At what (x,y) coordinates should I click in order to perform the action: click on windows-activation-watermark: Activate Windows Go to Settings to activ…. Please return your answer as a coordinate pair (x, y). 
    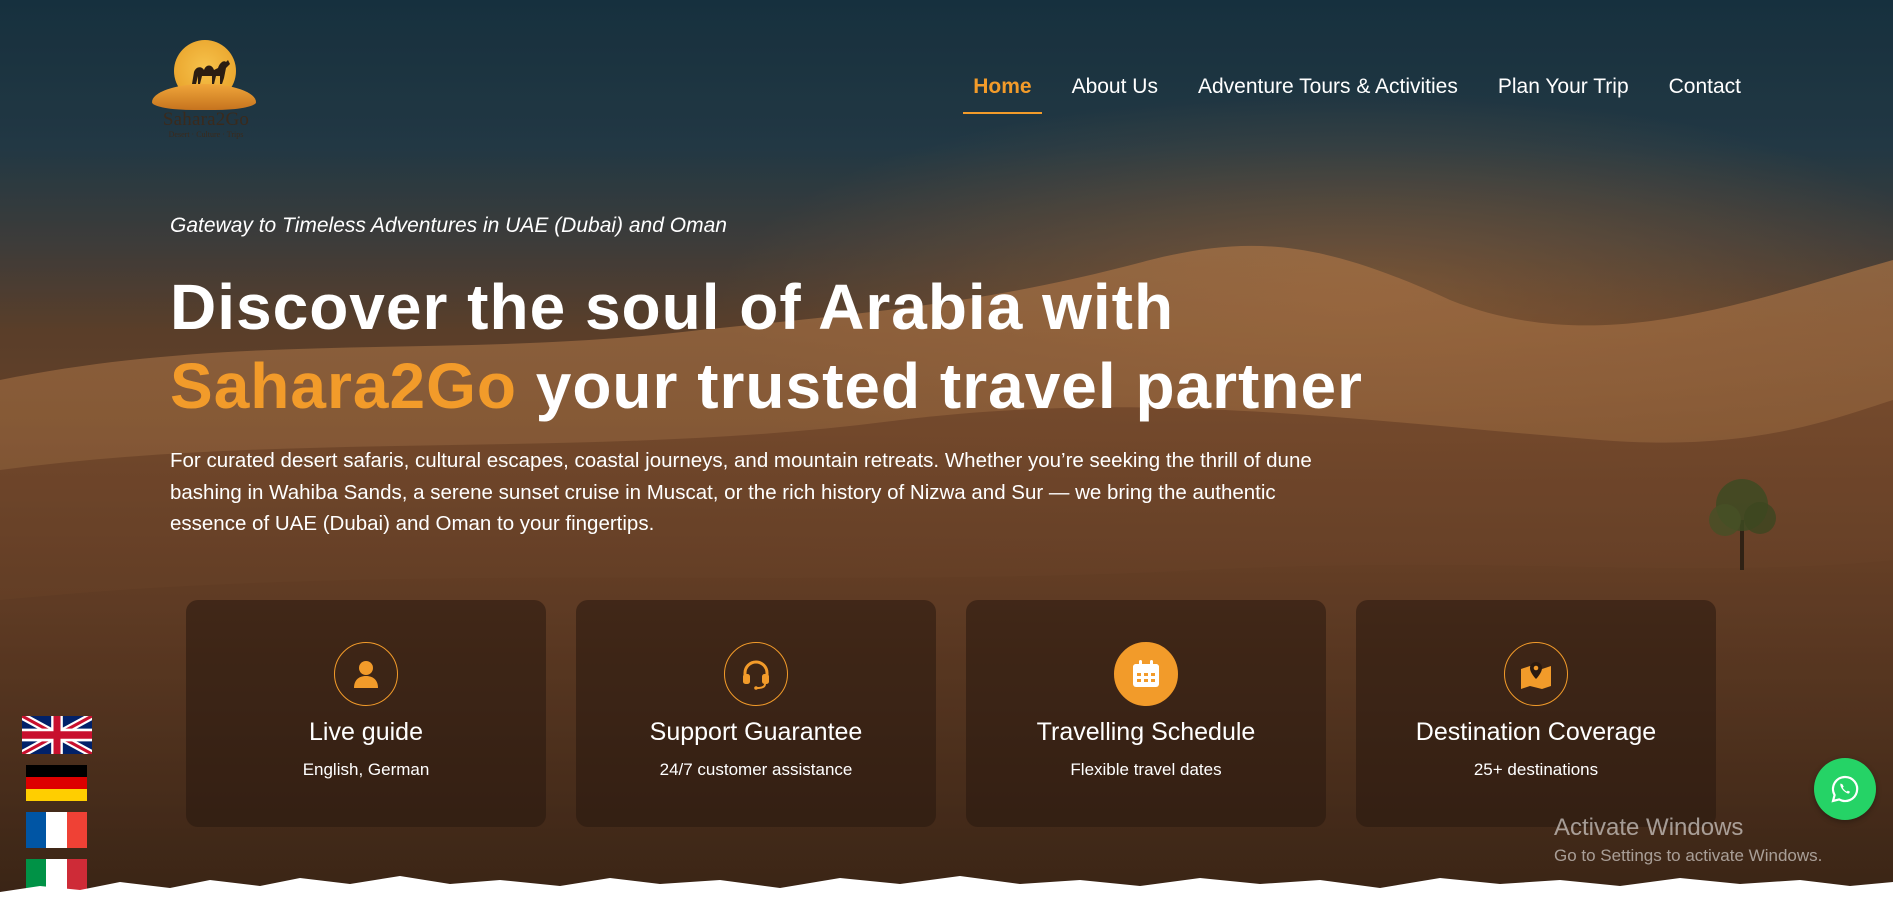
    Looking at the image, I should click on (1688, 840).